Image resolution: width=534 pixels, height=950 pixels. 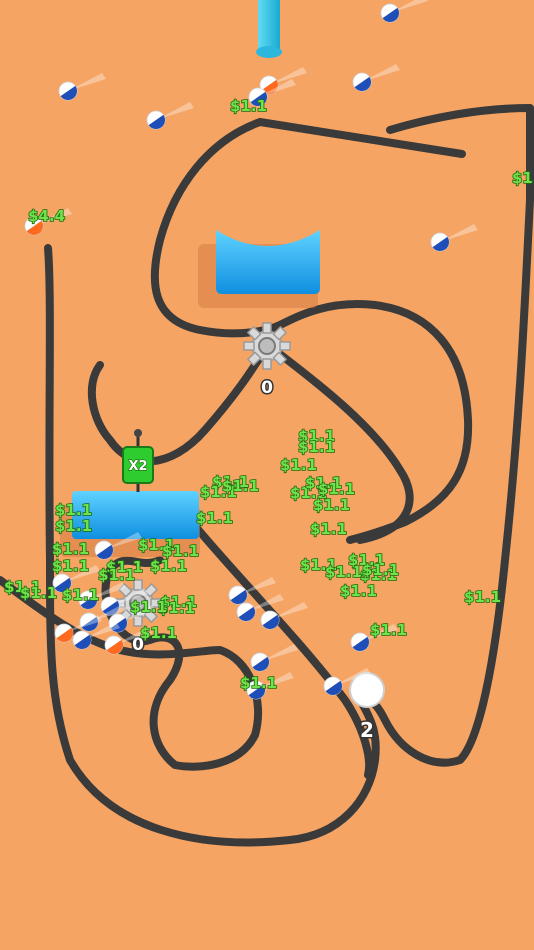 I want to click on money-label: $4.4, so click(x=46, y=216).